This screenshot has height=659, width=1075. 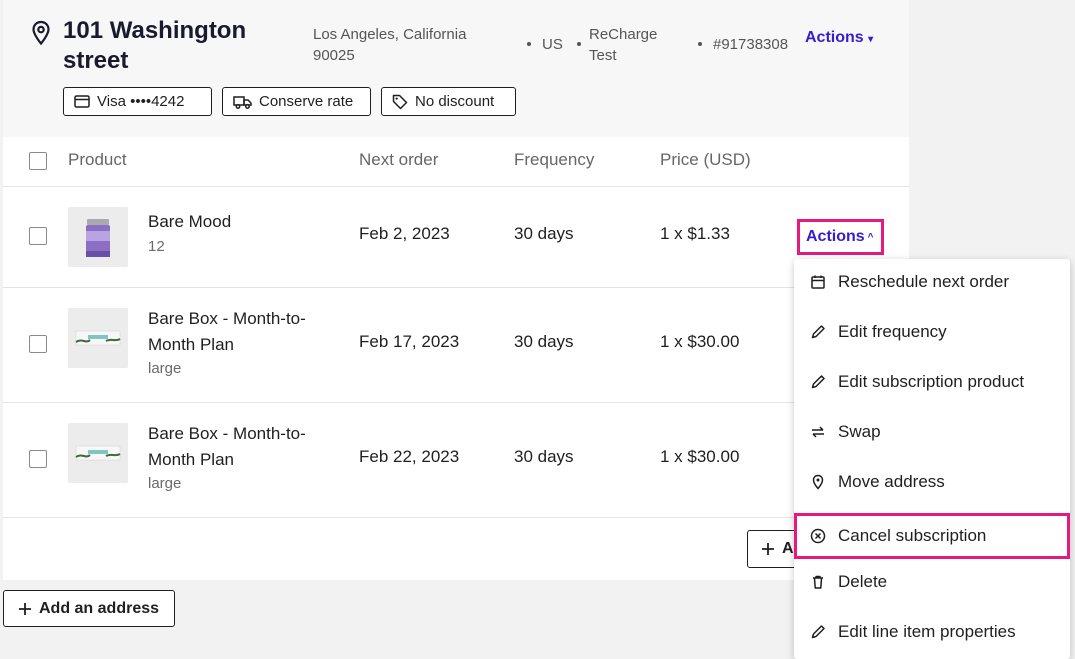 I want to click on credit-card-icon, so click(x=82, y=101).